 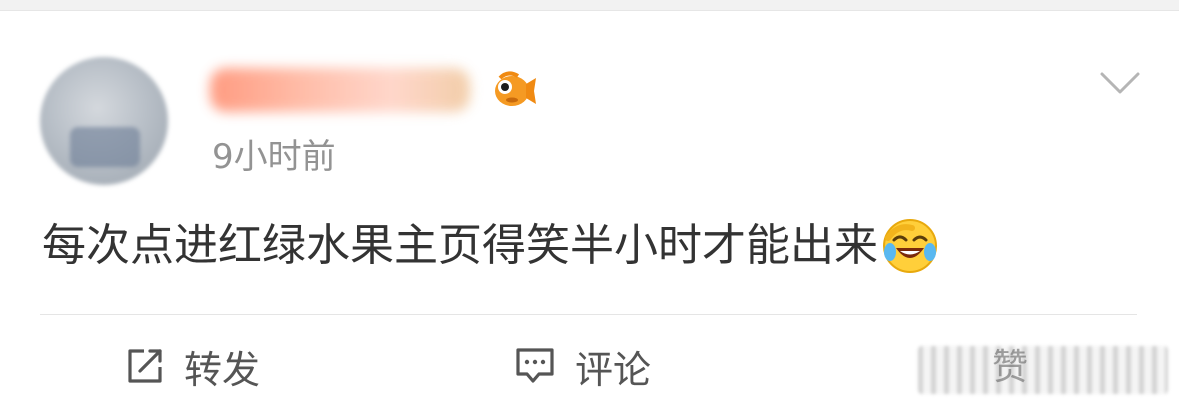 What do you see at coordinates (613, 369) in the screenshot?
I see `comment-label: 评论` at bounding box center [613, 369].